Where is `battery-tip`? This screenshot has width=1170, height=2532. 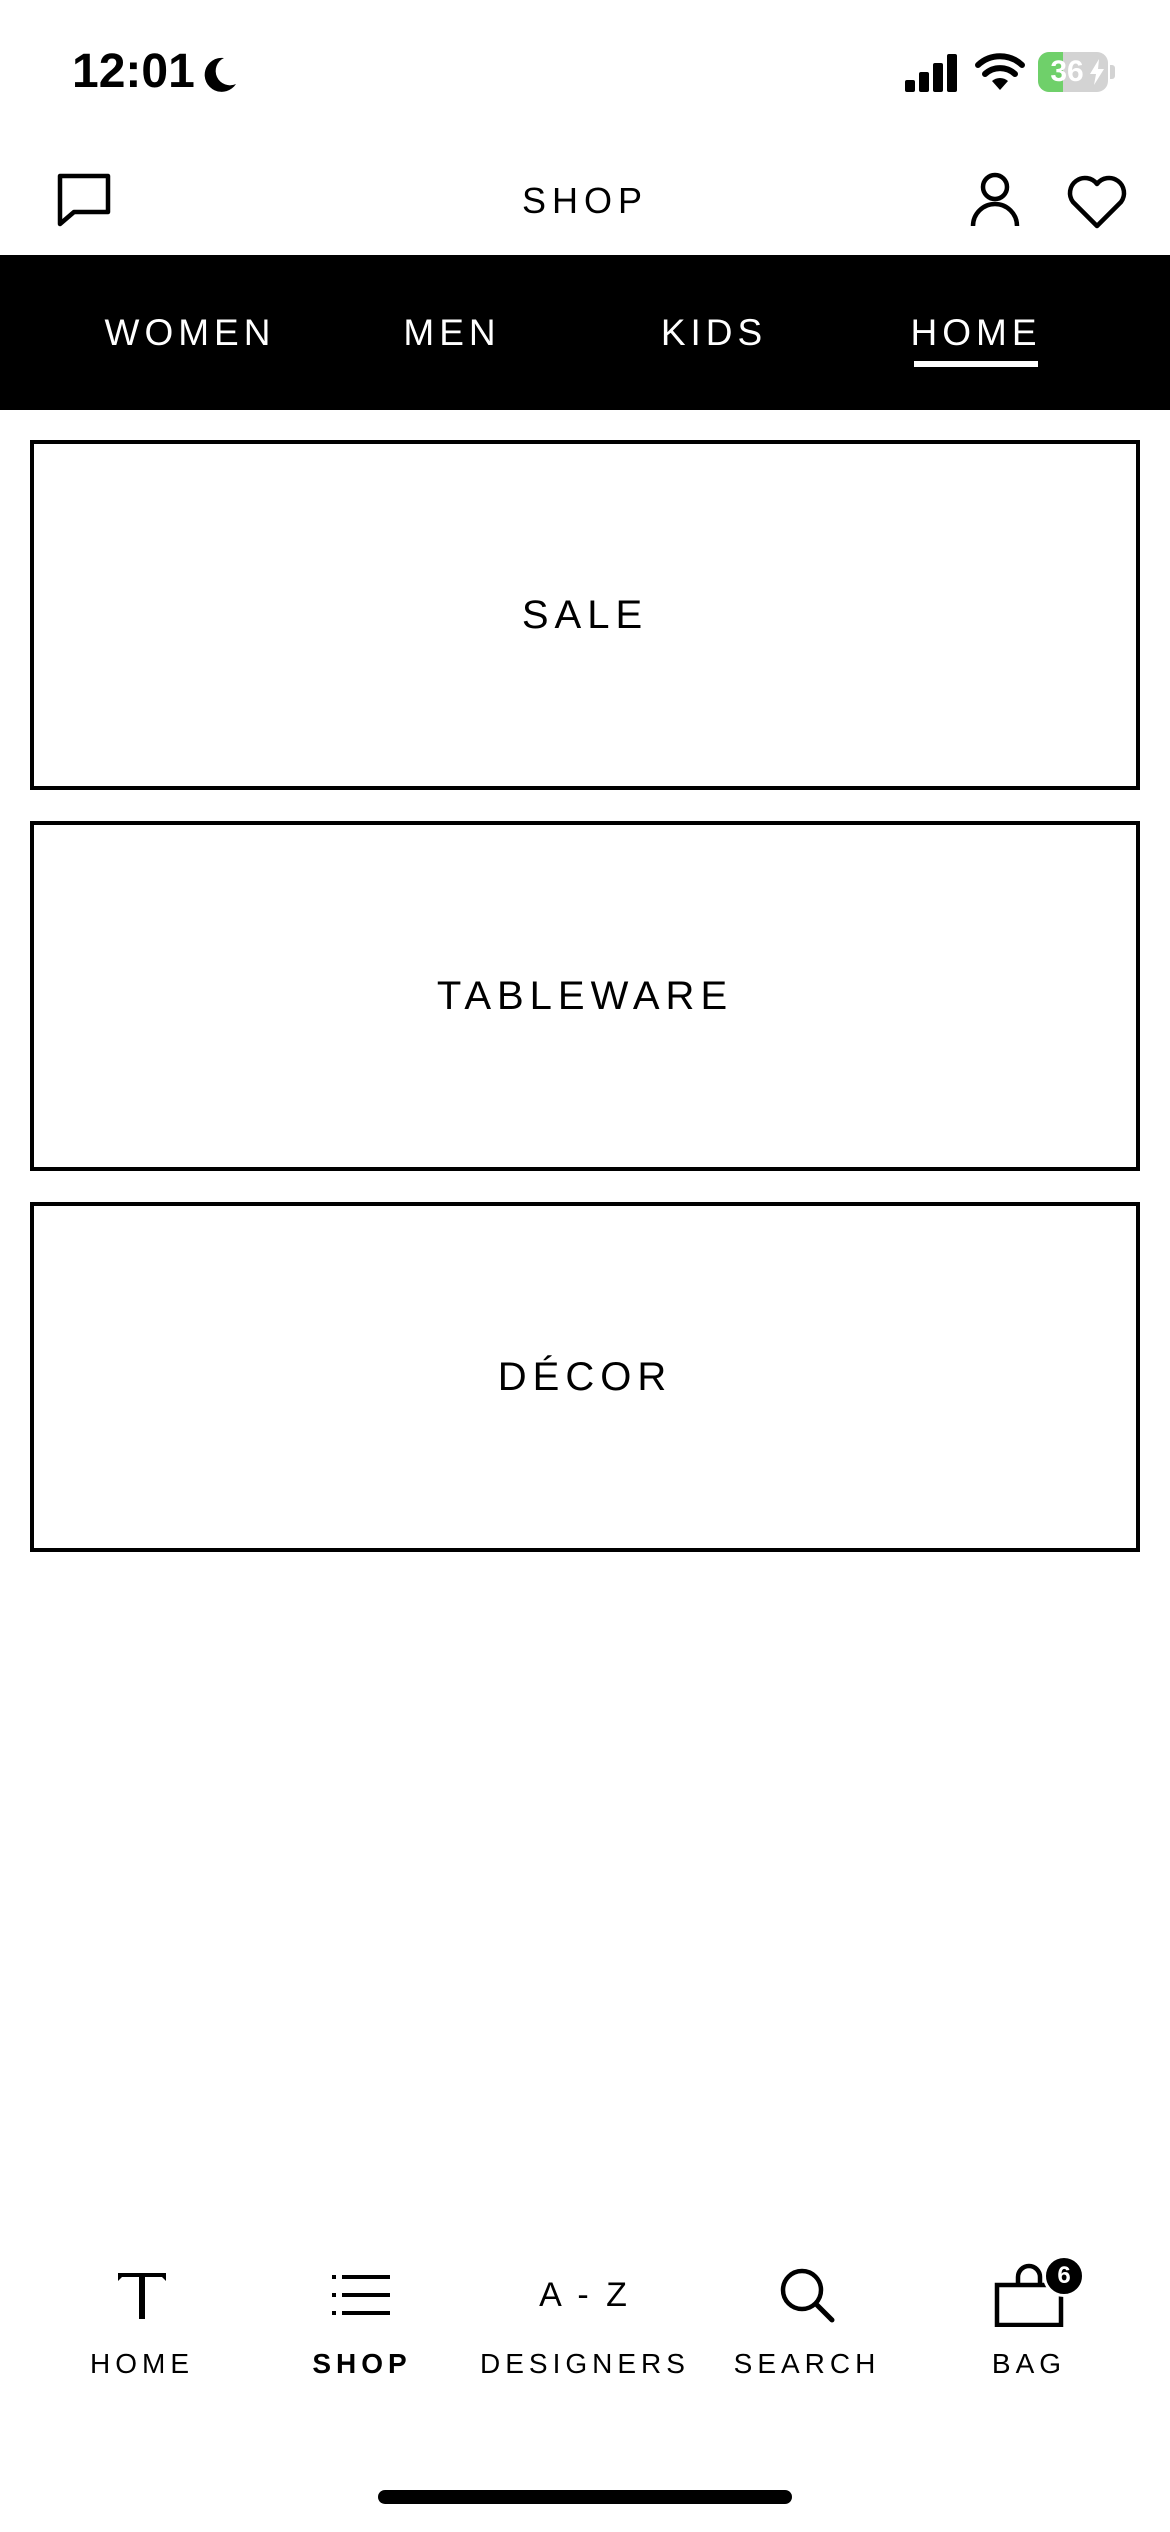 battery-tip is located at coordinates (1112, 72).